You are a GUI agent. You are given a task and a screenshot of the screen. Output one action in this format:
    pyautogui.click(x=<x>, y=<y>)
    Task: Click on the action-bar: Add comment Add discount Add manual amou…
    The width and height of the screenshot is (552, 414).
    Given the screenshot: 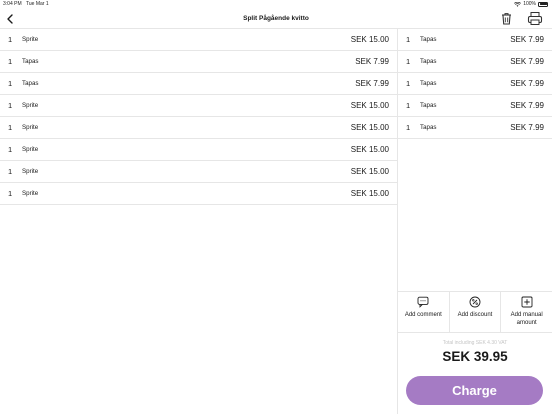 What is the action you would take?
    pyautogui.click(x=475, y=312)
    